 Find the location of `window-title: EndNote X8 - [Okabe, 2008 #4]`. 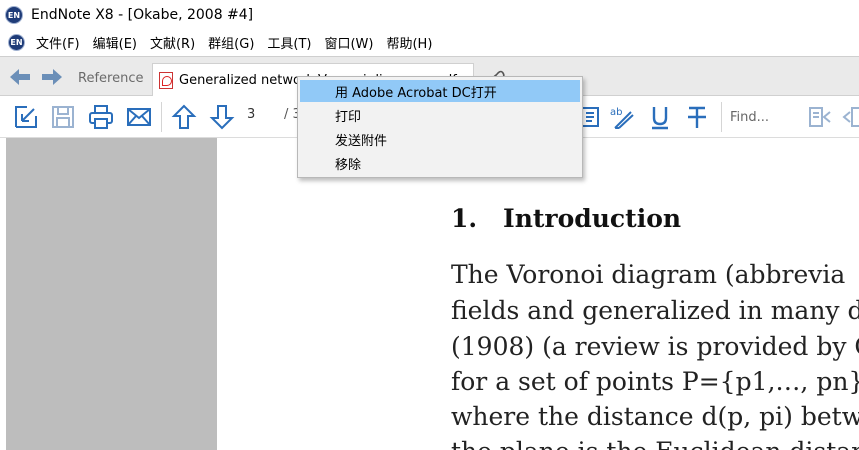

window-title: EndNote X8 - [Okabe, 2008 #4] is located at coordinates (142, 15).